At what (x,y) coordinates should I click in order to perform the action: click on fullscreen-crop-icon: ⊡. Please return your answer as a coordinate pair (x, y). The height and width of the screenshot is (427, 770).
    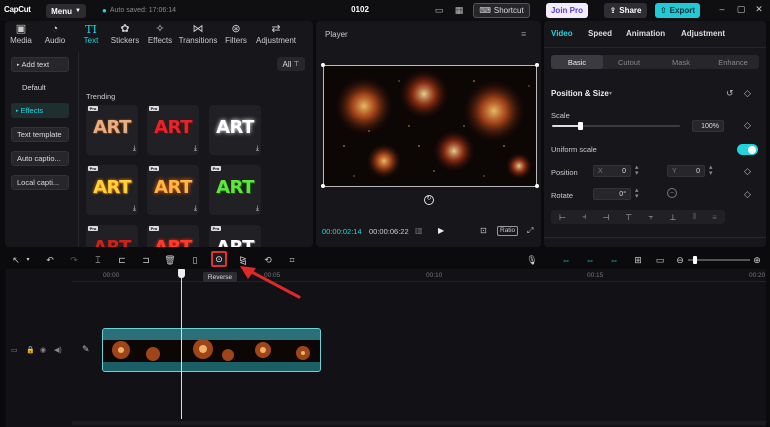
    Looking at the image, I should click on (483, 230).